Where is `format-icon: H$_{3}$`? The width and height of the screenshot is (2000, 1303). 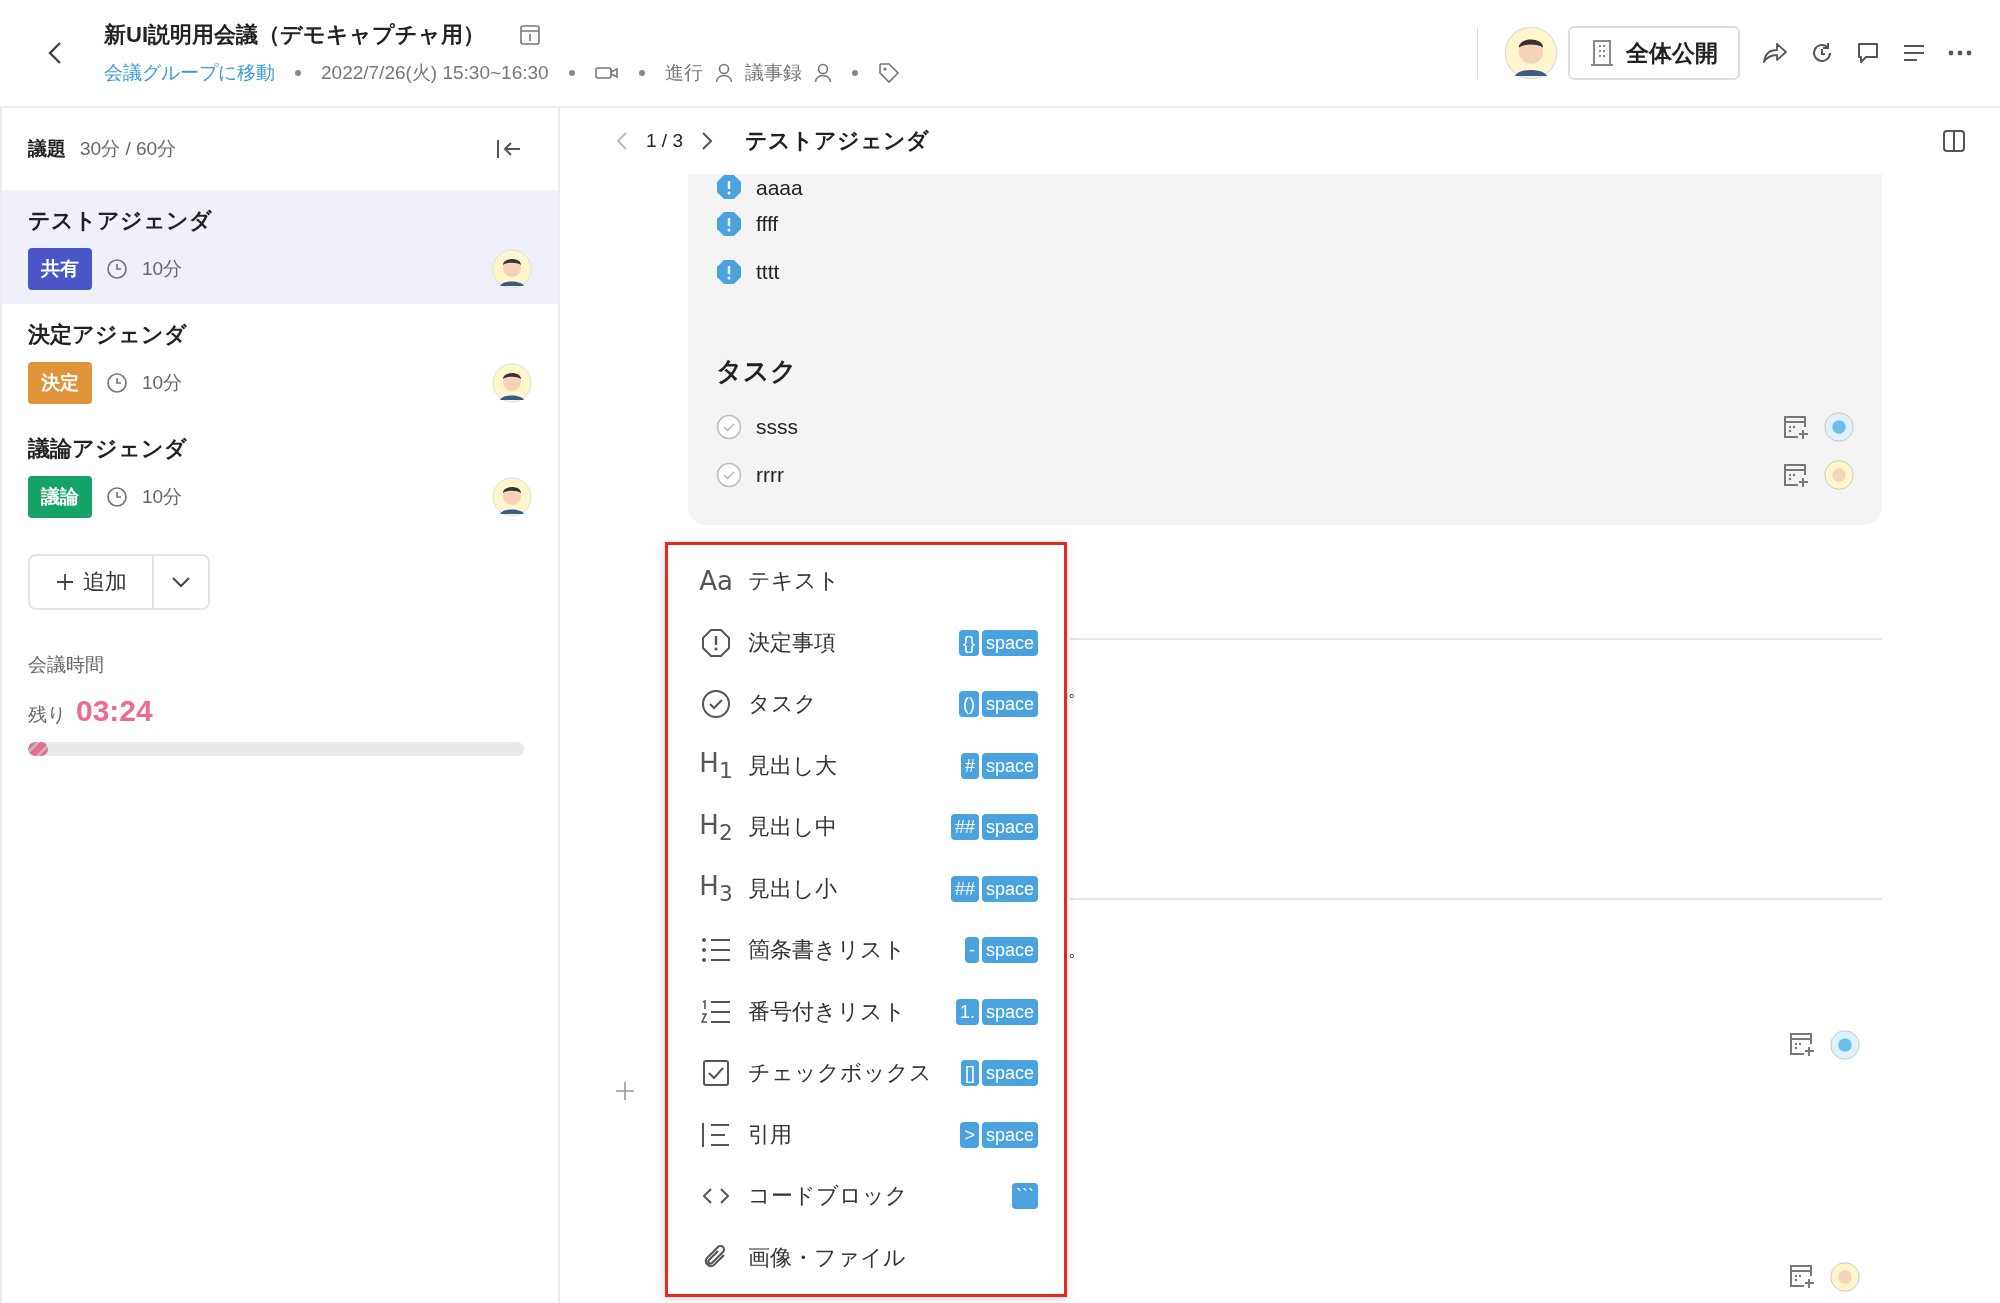 format-icon: H$_{3}$ is located at coordinates (716, 889).